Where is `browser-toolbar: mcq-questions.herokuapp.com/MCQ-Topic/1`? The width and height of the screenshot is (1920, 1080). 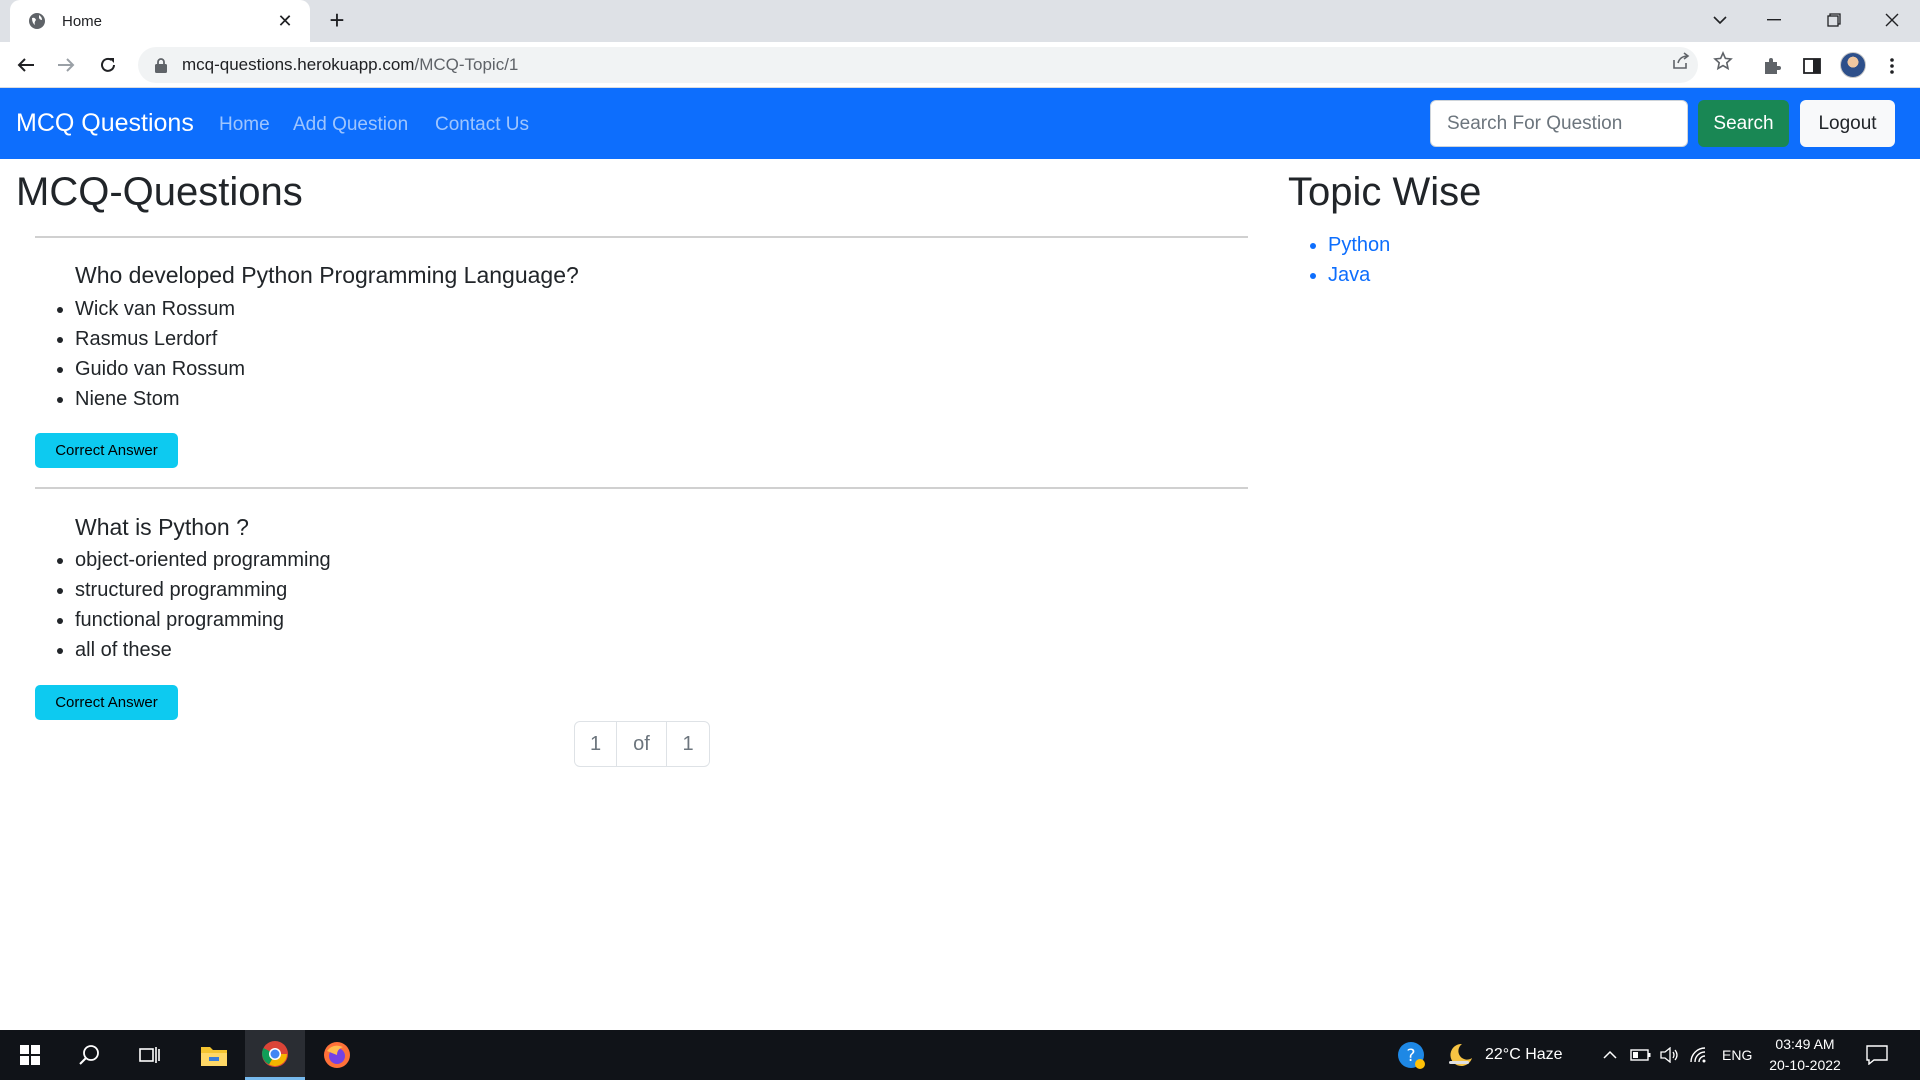 browser-toolbar: mcq-questions.herokuapp.com/MCQ-Topic/1 is located at coordinates (960, 65).